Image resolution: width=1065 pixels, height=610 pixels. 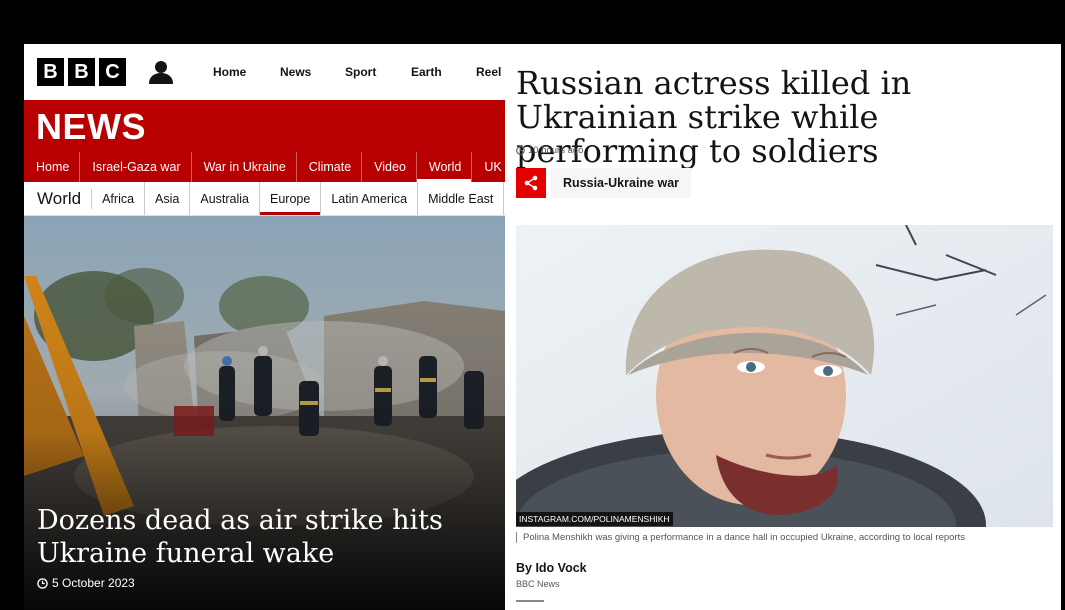 What do you see at coordinates (52, 167) in the screenshot?
I see `news-nav-home: Home` at bounding box center [52, 167].